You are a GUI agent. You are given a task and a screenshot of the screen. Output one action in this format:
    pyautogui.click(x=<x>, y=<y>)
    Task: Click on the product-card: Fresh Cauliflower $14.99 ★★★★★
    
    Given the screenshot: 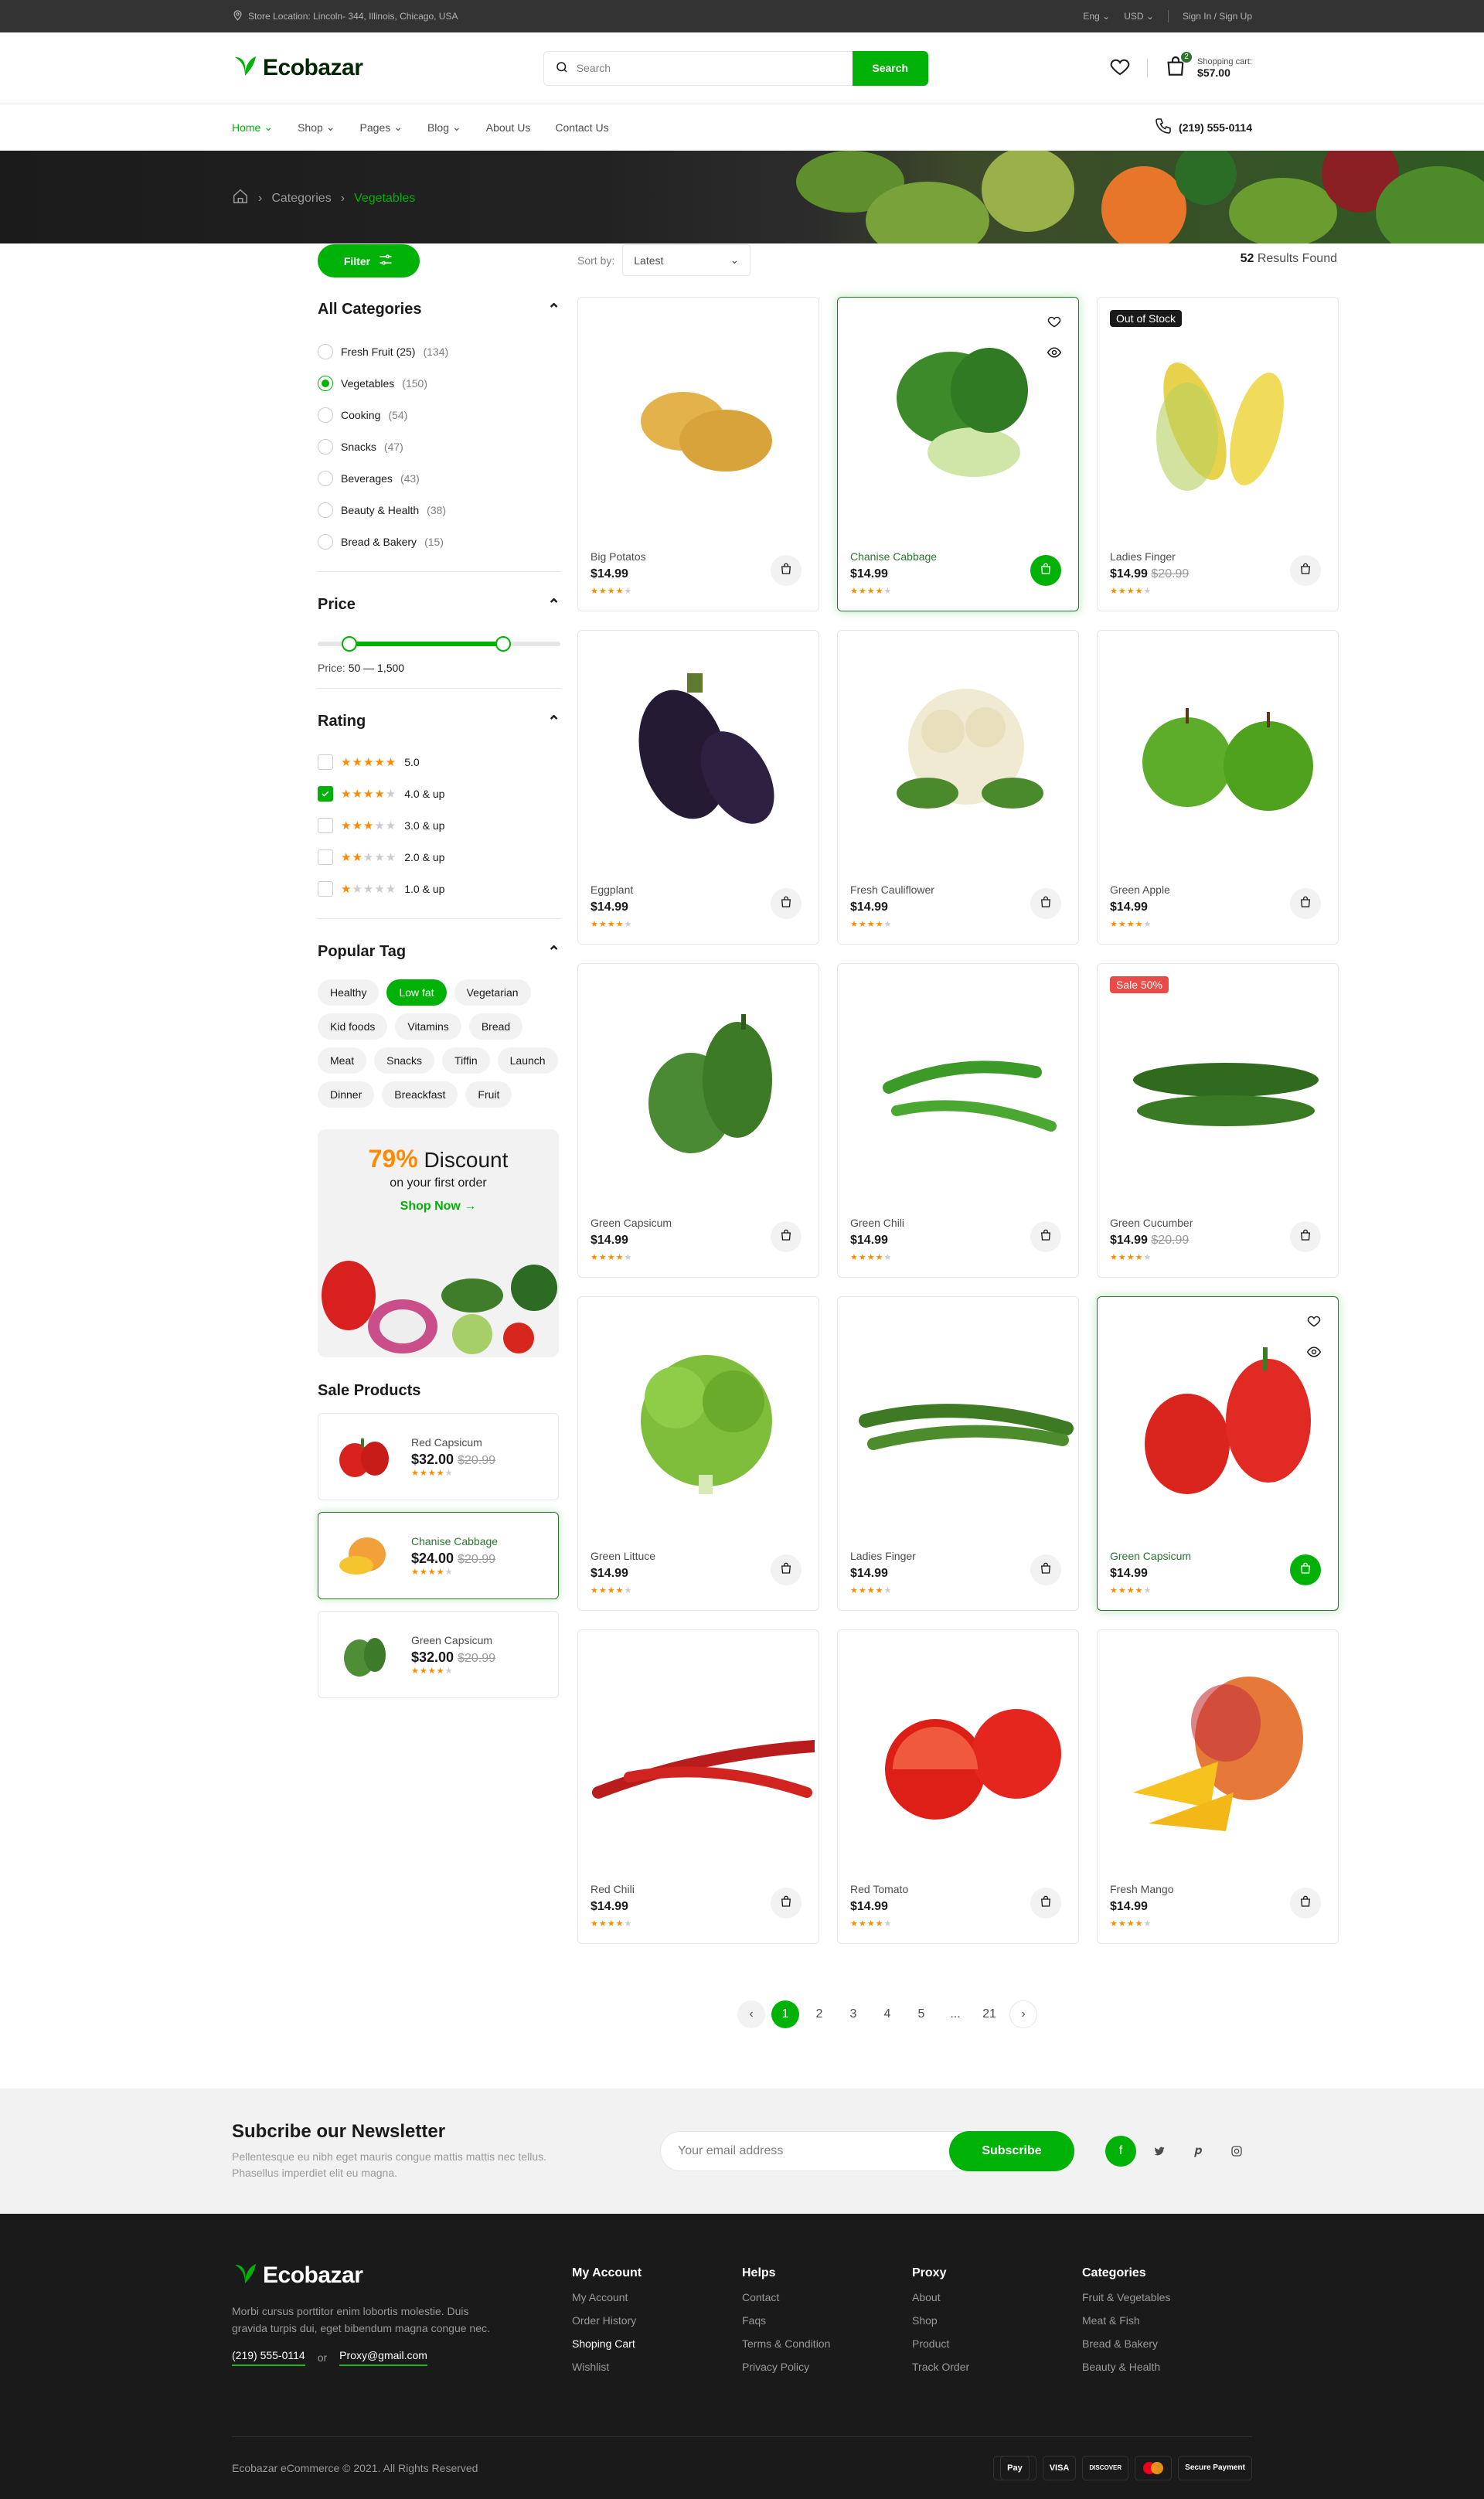 What is the action you would take?
    pyautogui.click(x=958, y=787)
    